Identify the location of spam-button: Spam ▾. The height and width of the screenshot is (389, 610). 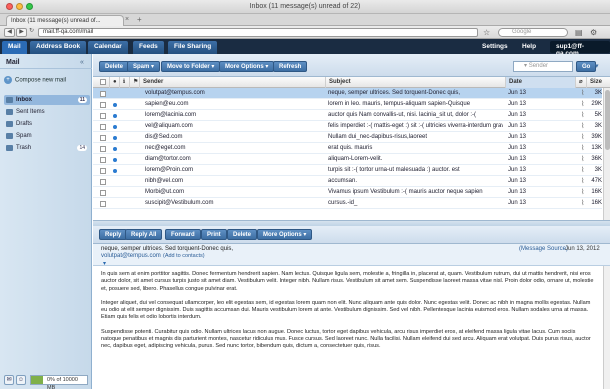
(144, 66).